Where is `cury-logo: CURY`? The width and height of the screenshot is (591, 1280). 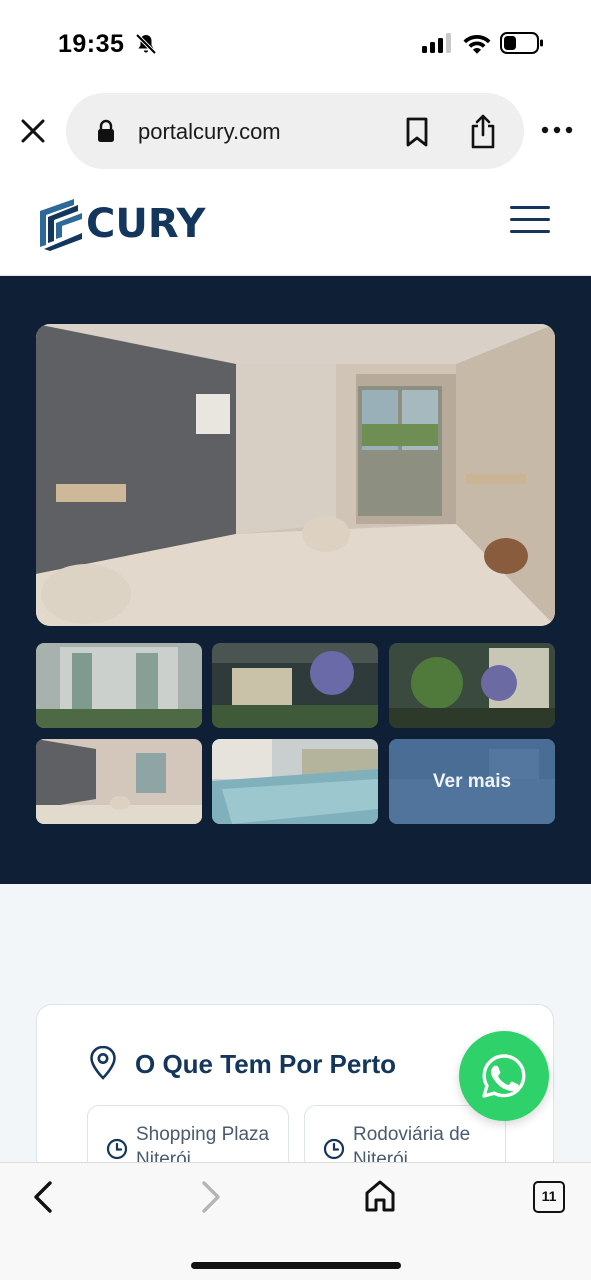
cury-logo: CURY is located at coordinates (121, 224).